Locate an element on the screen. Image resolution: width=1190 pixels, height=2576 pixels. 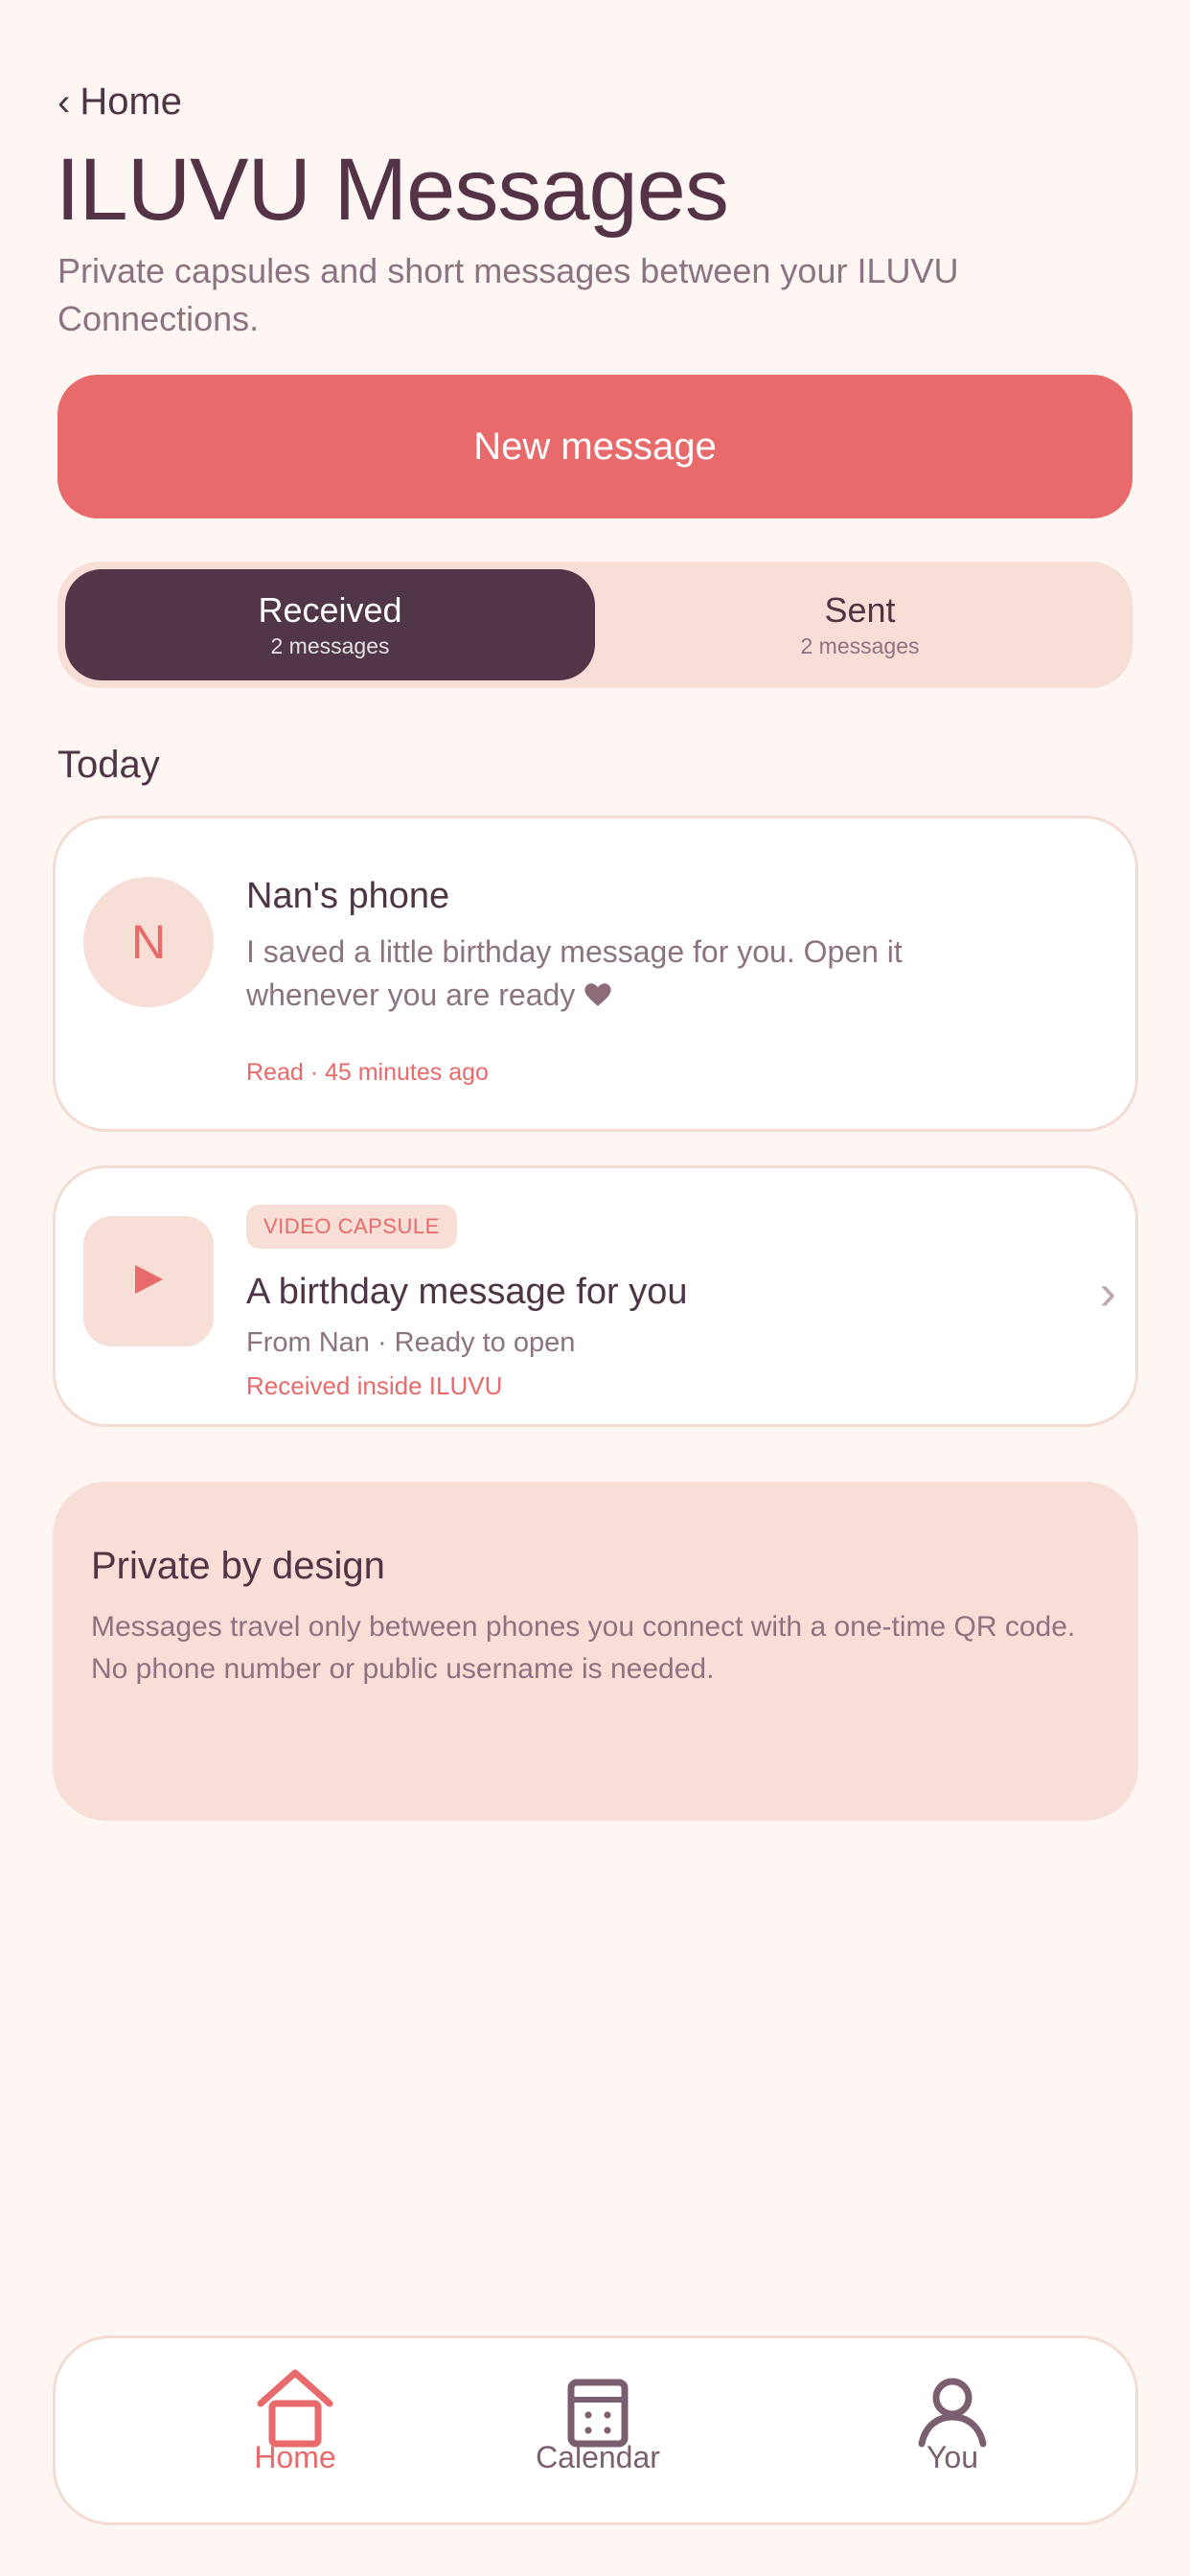
play-icon is located at coordinates (148, 1281).